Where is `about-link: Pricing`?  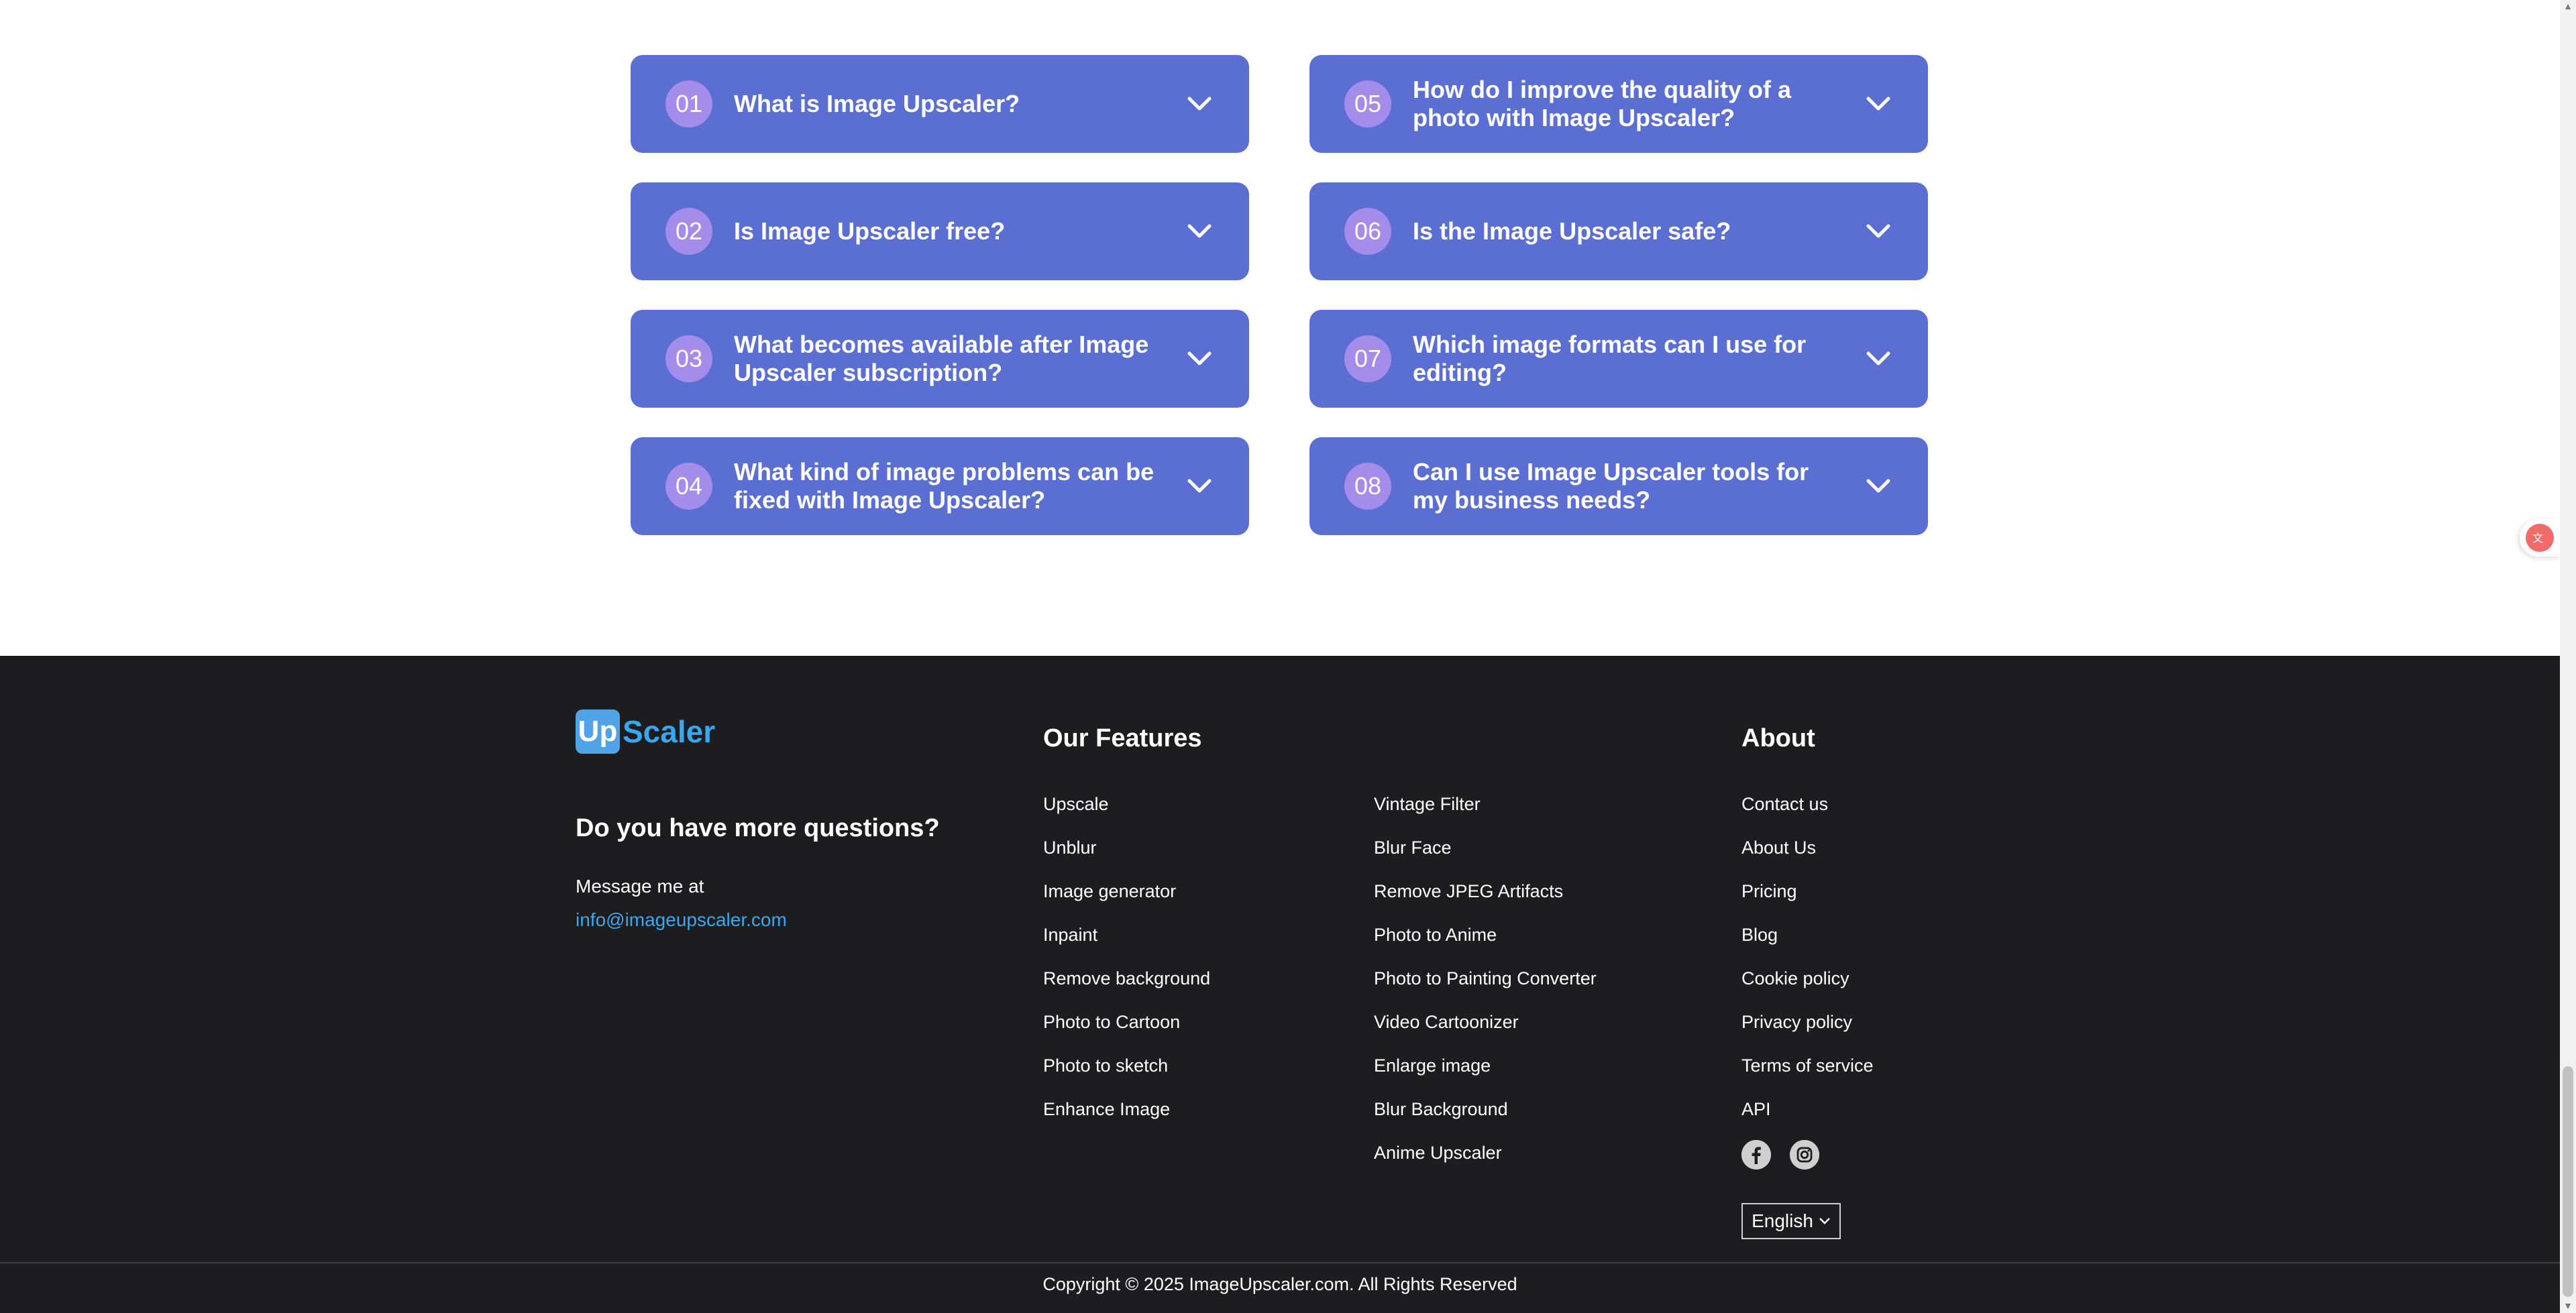
about-link: Pricing is located at coordinates (1769, 891).